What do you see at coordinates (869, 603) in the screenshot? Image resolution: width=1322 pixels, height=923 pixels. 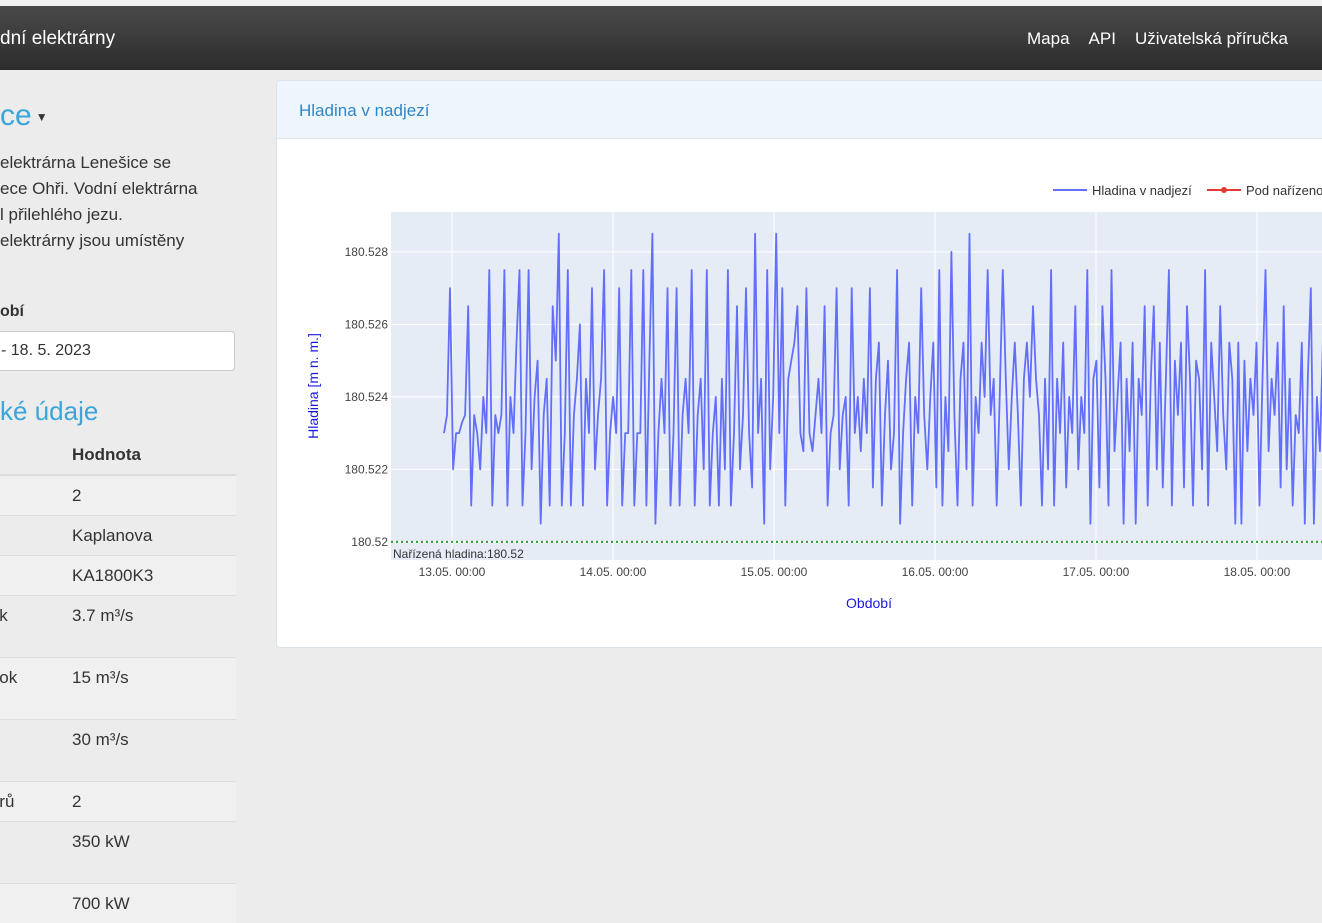 I see `x-axis-title: Období` at bounding box center [869, 603].